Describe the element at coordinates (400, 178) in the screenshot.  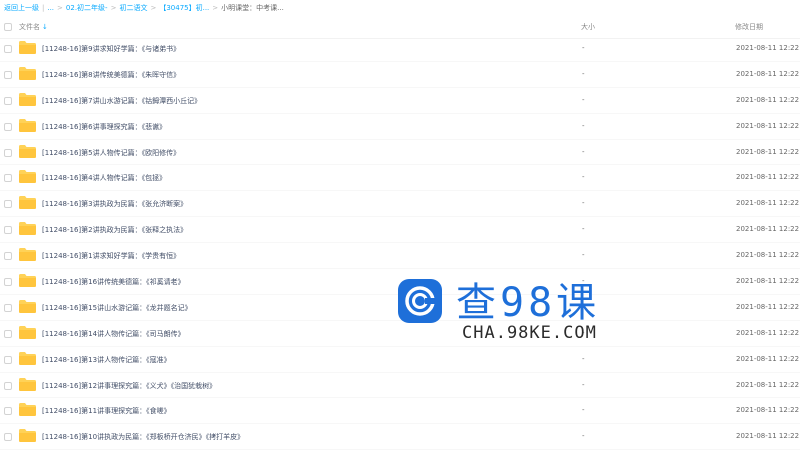
I see `table-row: [11248-16]第4讲人物传记篇：《包拯》 - 2021-08-11 12:22` at that location.